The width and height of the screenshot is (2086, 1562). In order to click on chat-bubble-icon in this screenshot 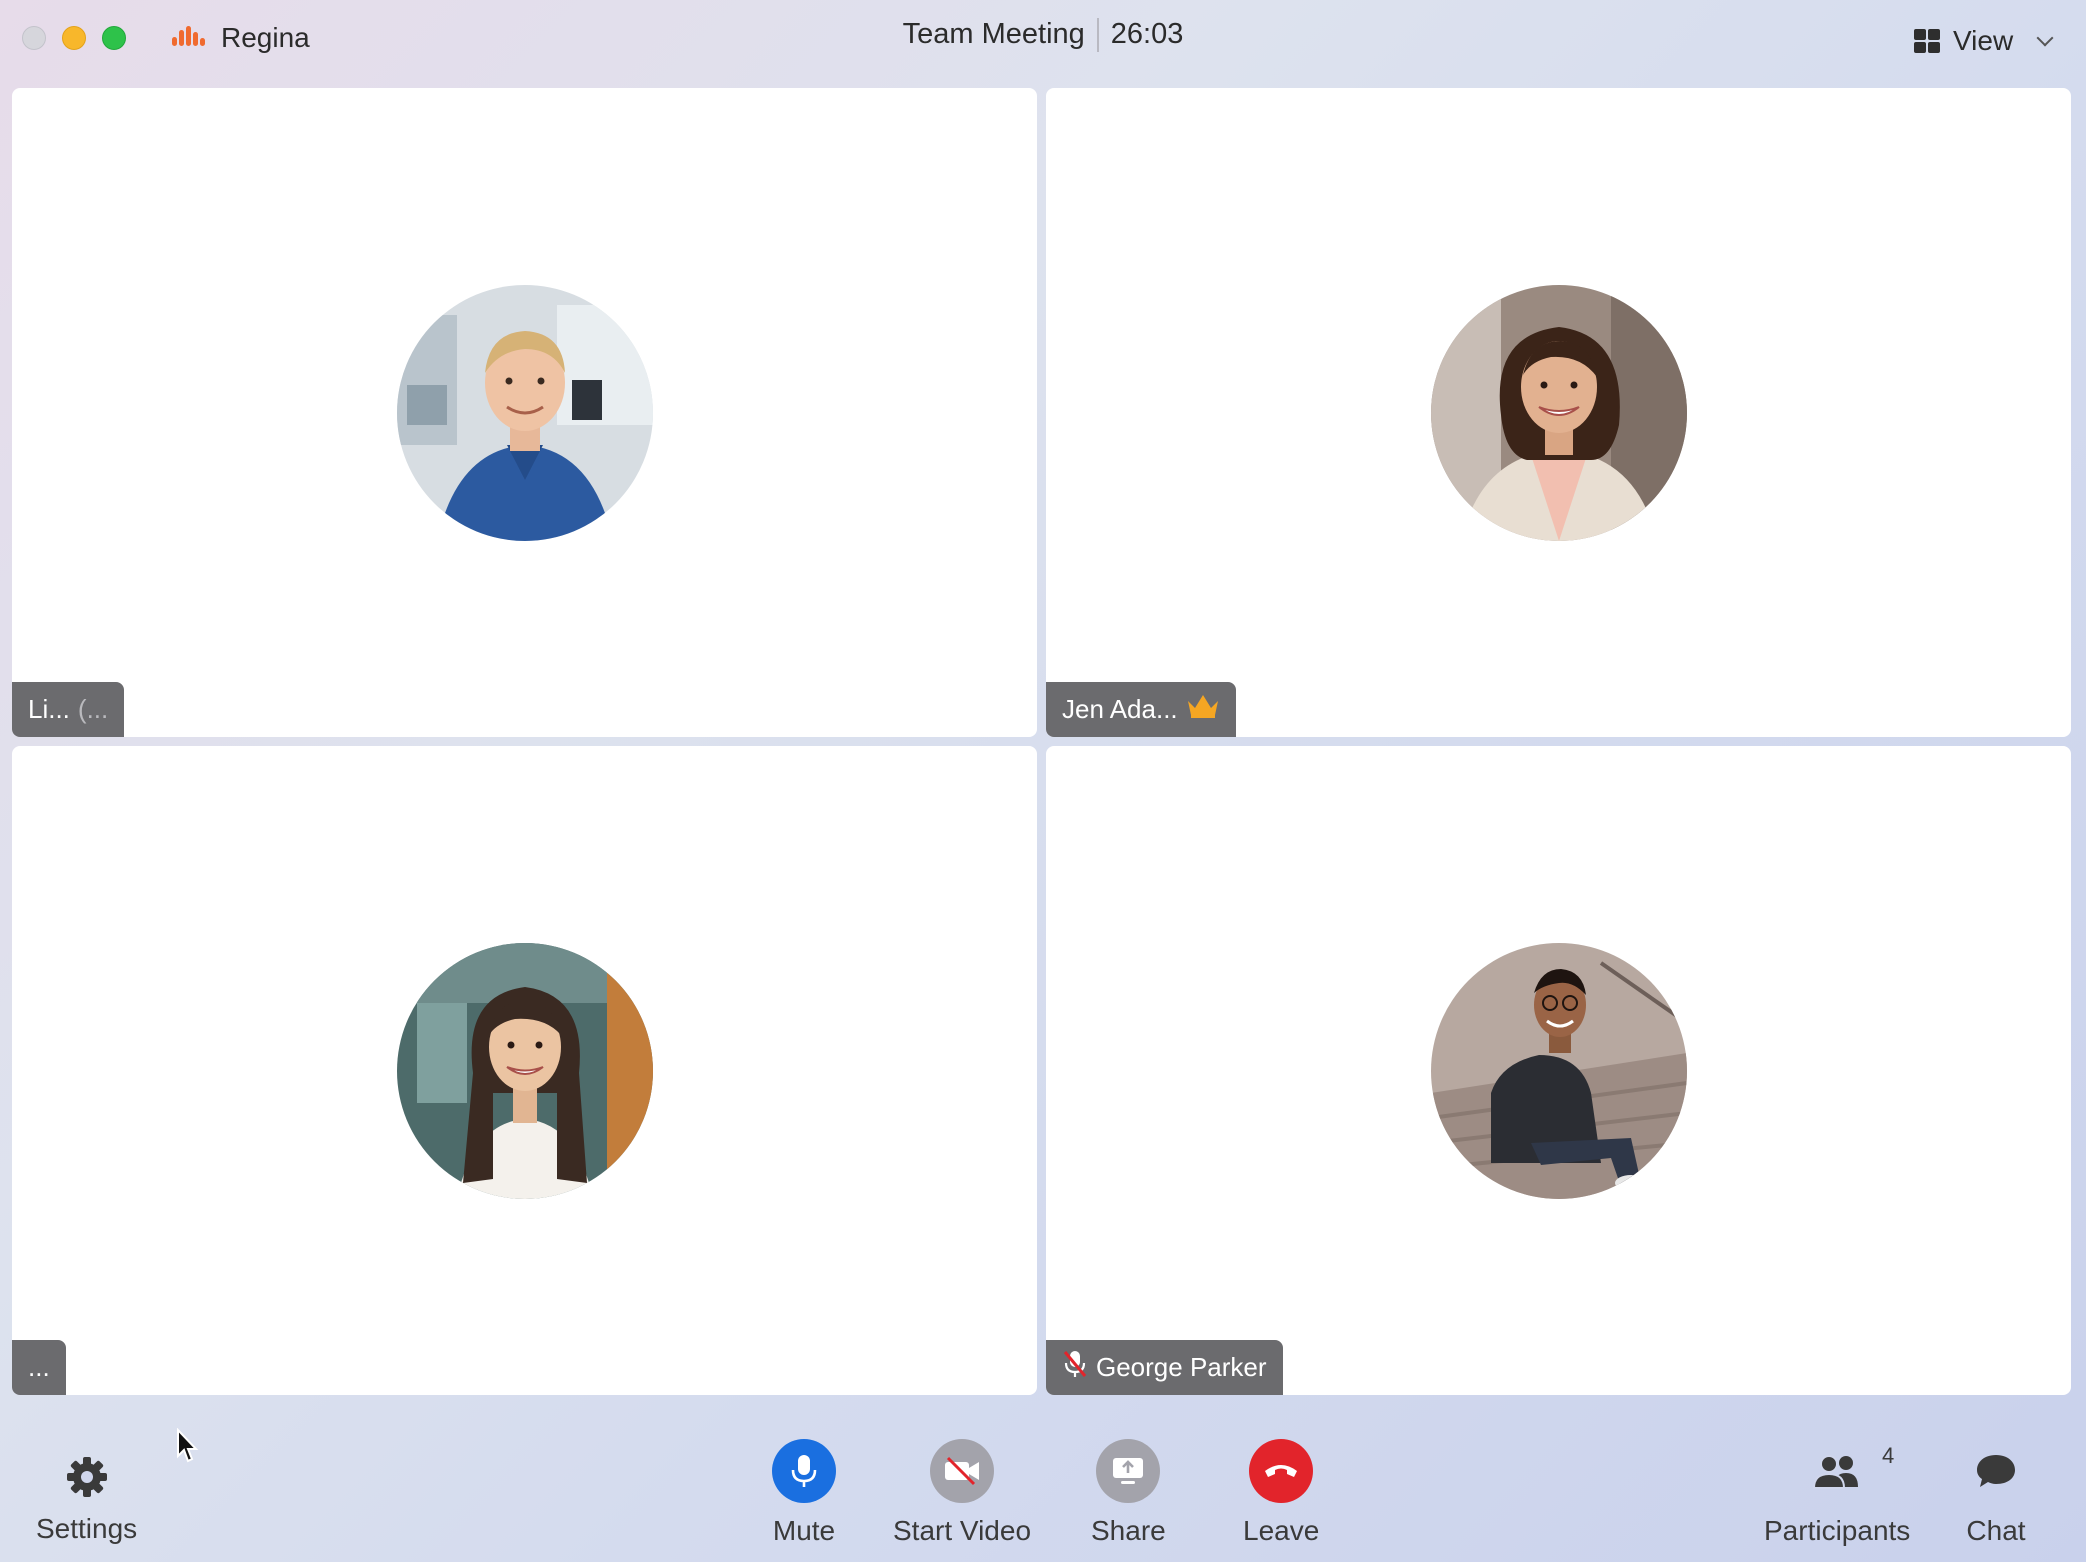, I will do `click(1996, 1471)`.